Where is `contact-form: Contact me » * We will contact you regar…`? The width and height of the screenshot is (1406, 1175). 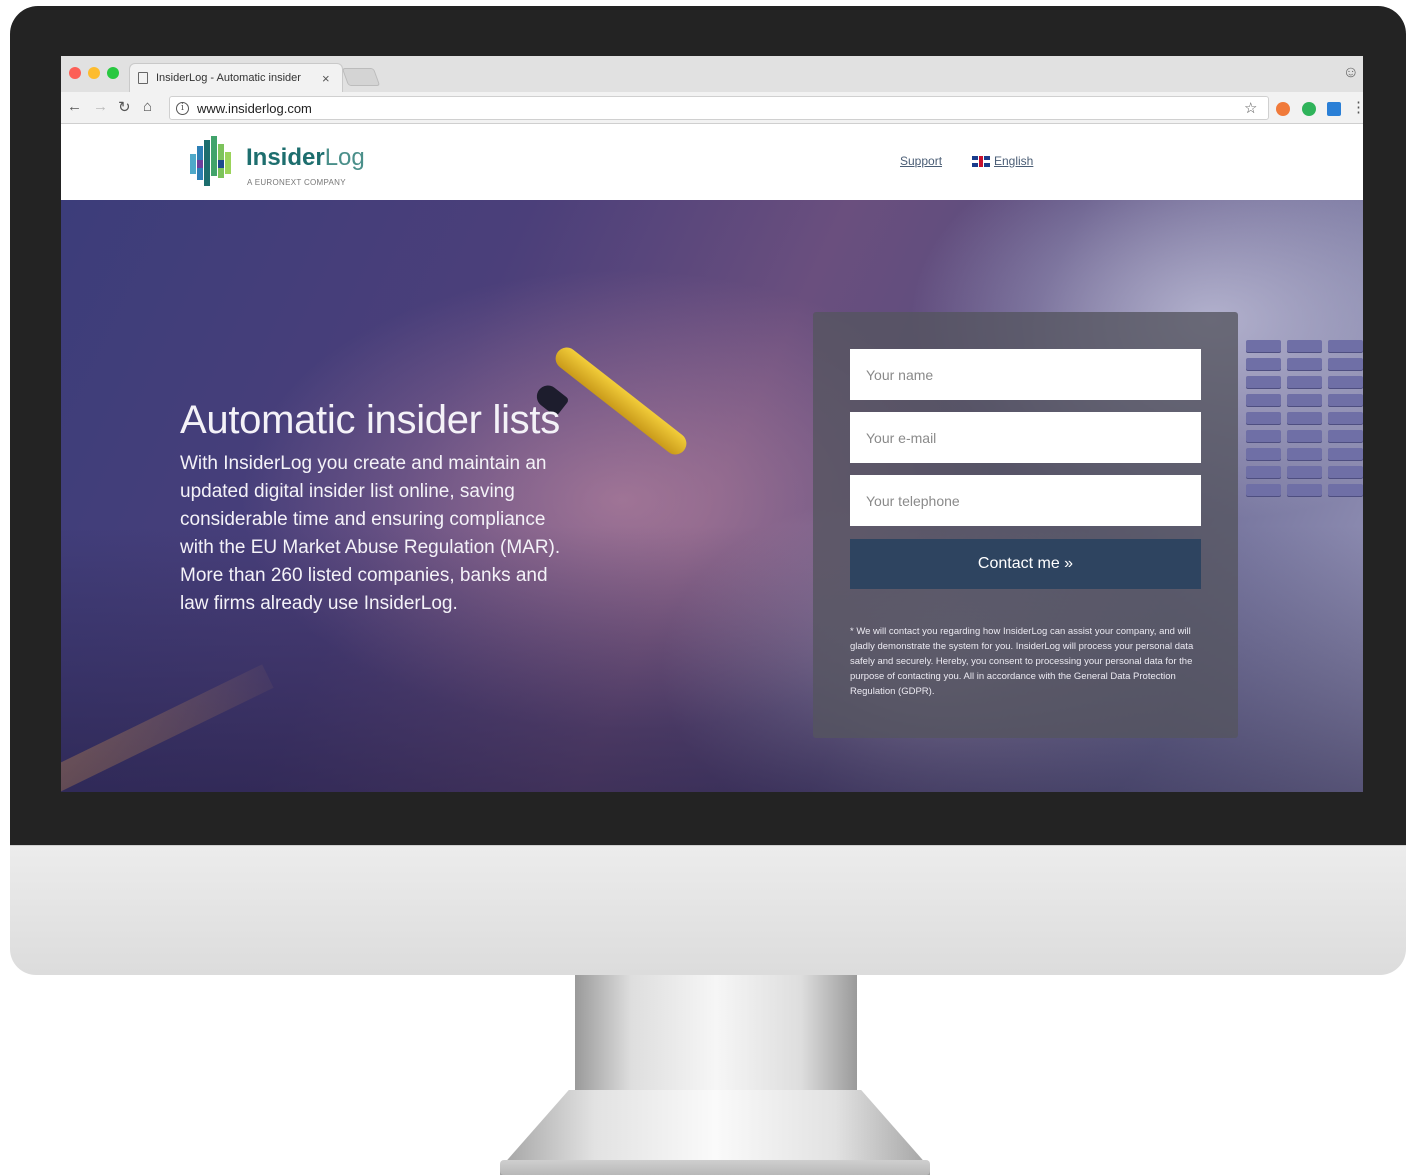 contact-form: Contact me » * We will contact you regar… is located at coordinates (1025, 525).